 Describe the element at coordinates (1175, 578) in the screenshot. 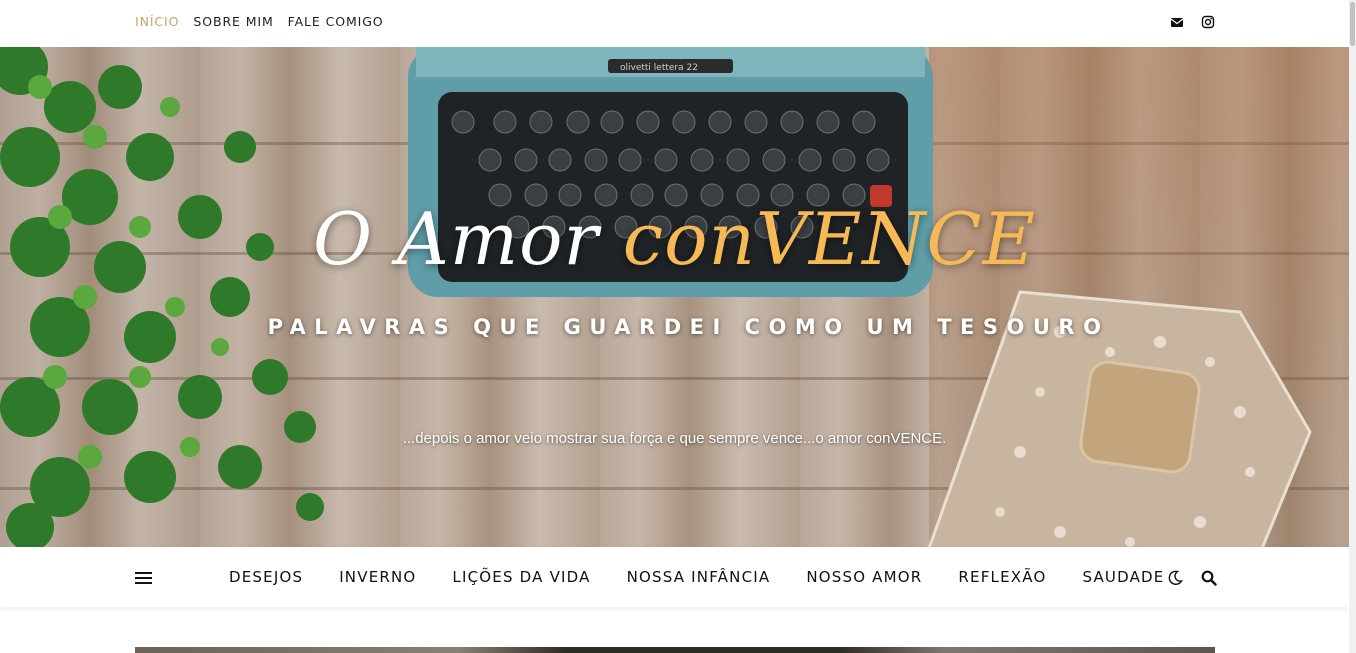

I see `moon-icon` at that location.